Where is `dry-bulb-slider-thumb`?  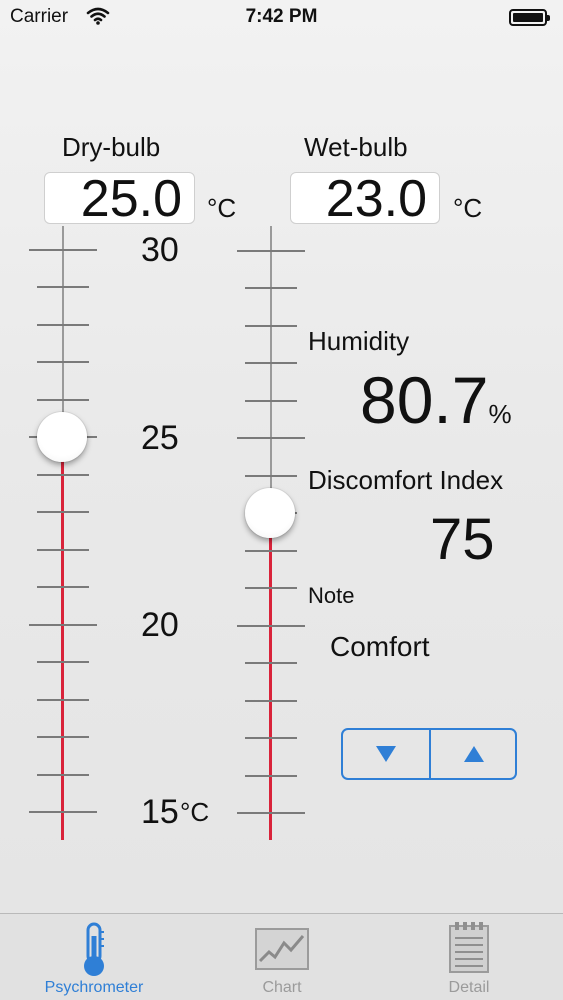
dry-bulb-slider-thumb is located at coordinates (62, 437).